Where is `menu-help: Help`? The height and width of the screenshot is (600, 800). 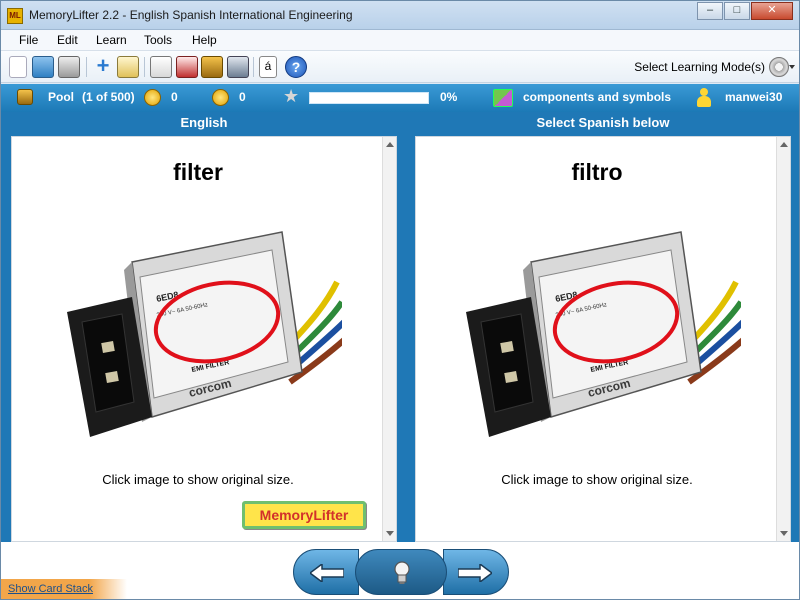
menu-help: Help is located at coordinates (204, 40).